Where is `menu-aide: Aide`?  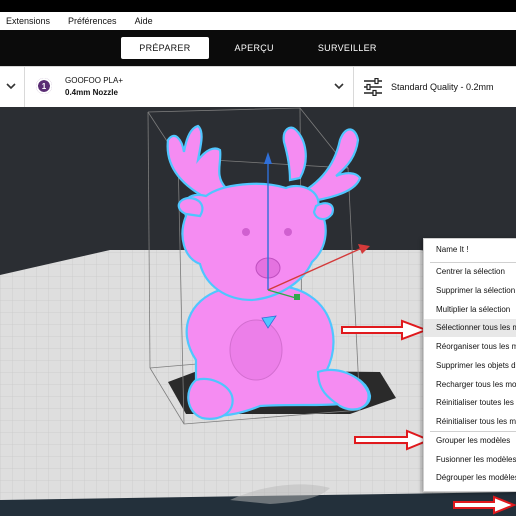 menu-aide: Aide is located at coordinates (144, 21).